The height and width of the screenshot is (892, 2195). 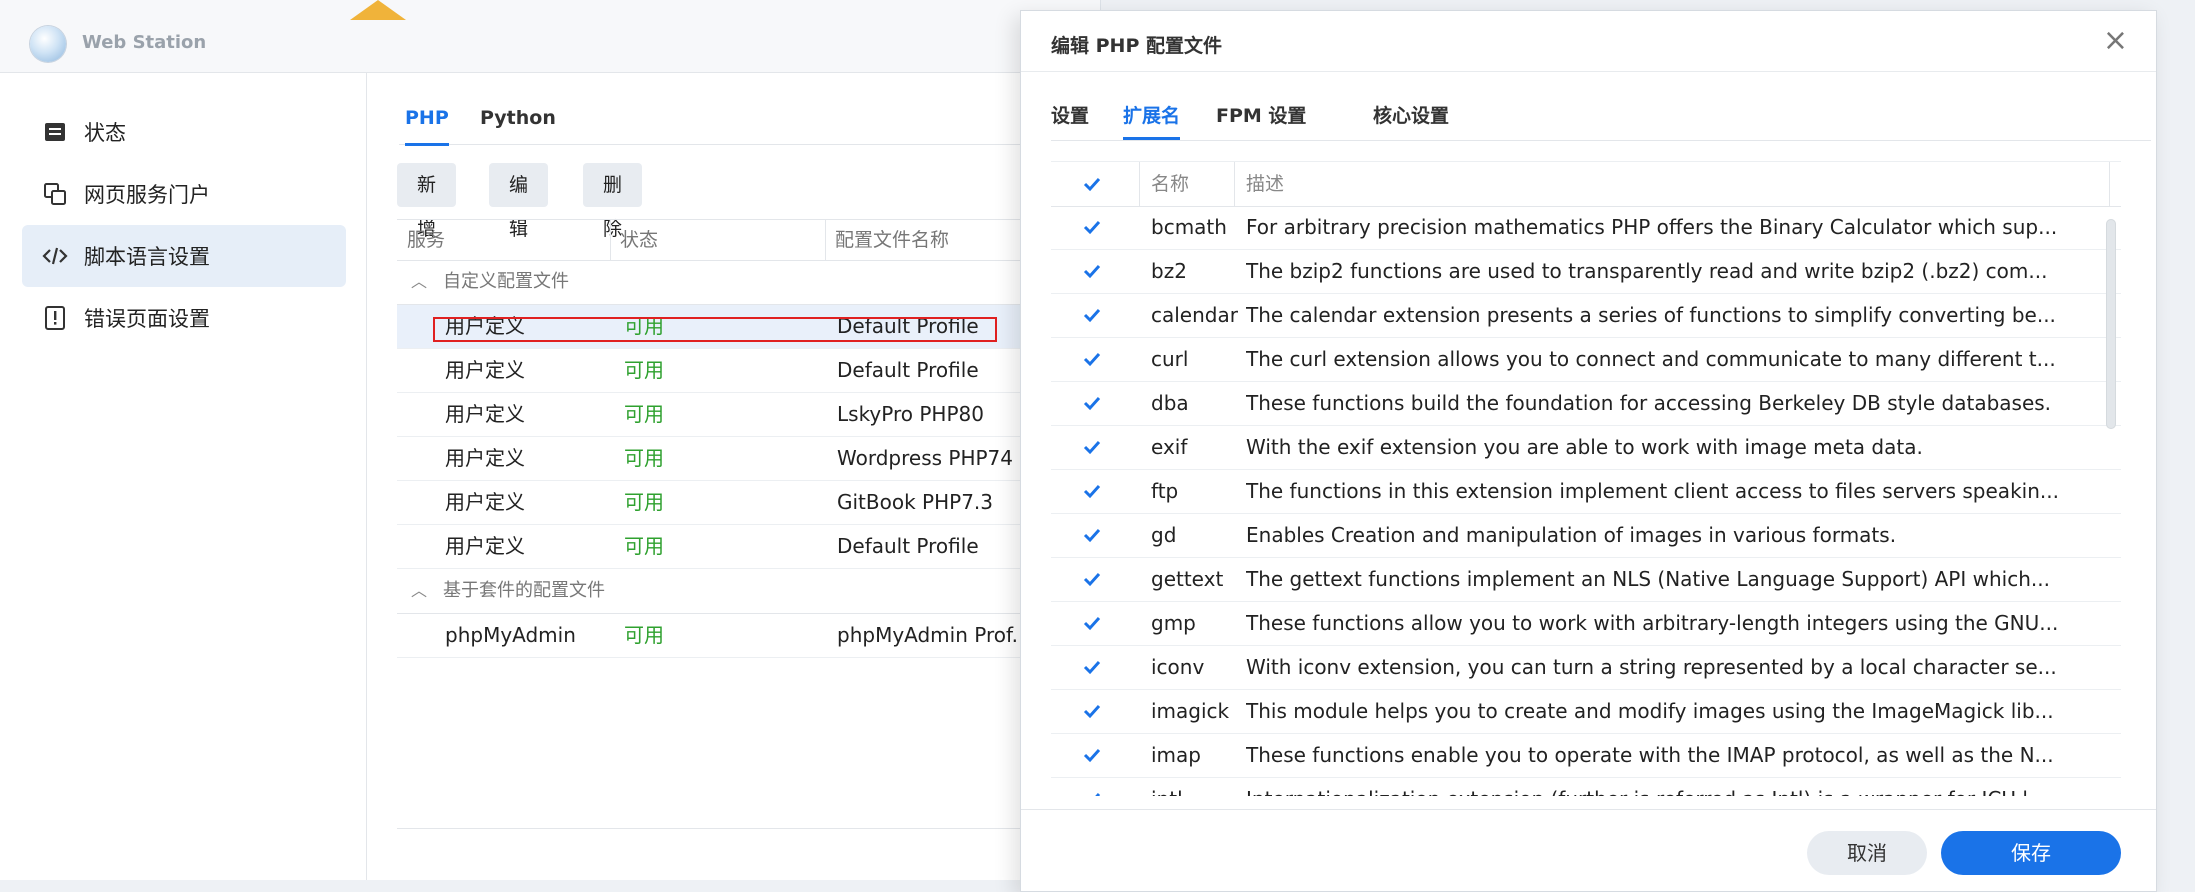 I want to click on column-header-description: 描述, so click(x=1265, y=184).